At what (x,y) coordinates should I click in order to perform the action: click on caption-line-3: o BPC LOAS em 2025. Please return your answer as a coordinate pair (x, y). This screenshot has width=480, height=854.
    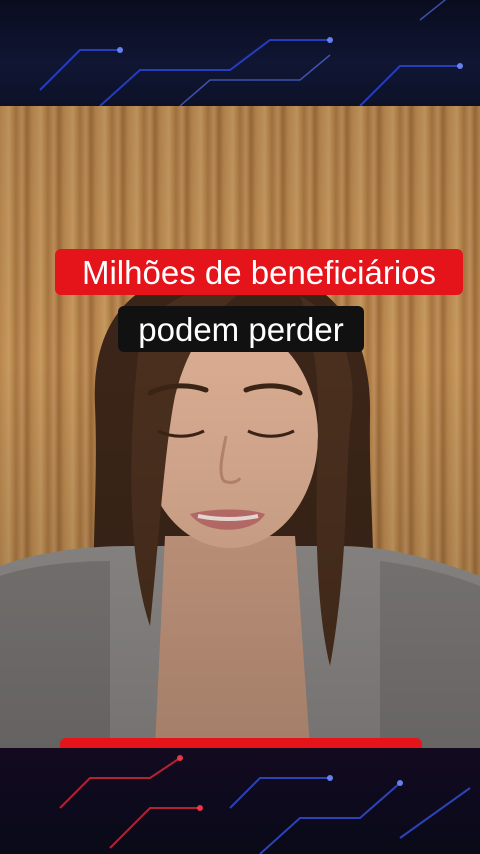
    Looking at the image, I should click on (241, 743).